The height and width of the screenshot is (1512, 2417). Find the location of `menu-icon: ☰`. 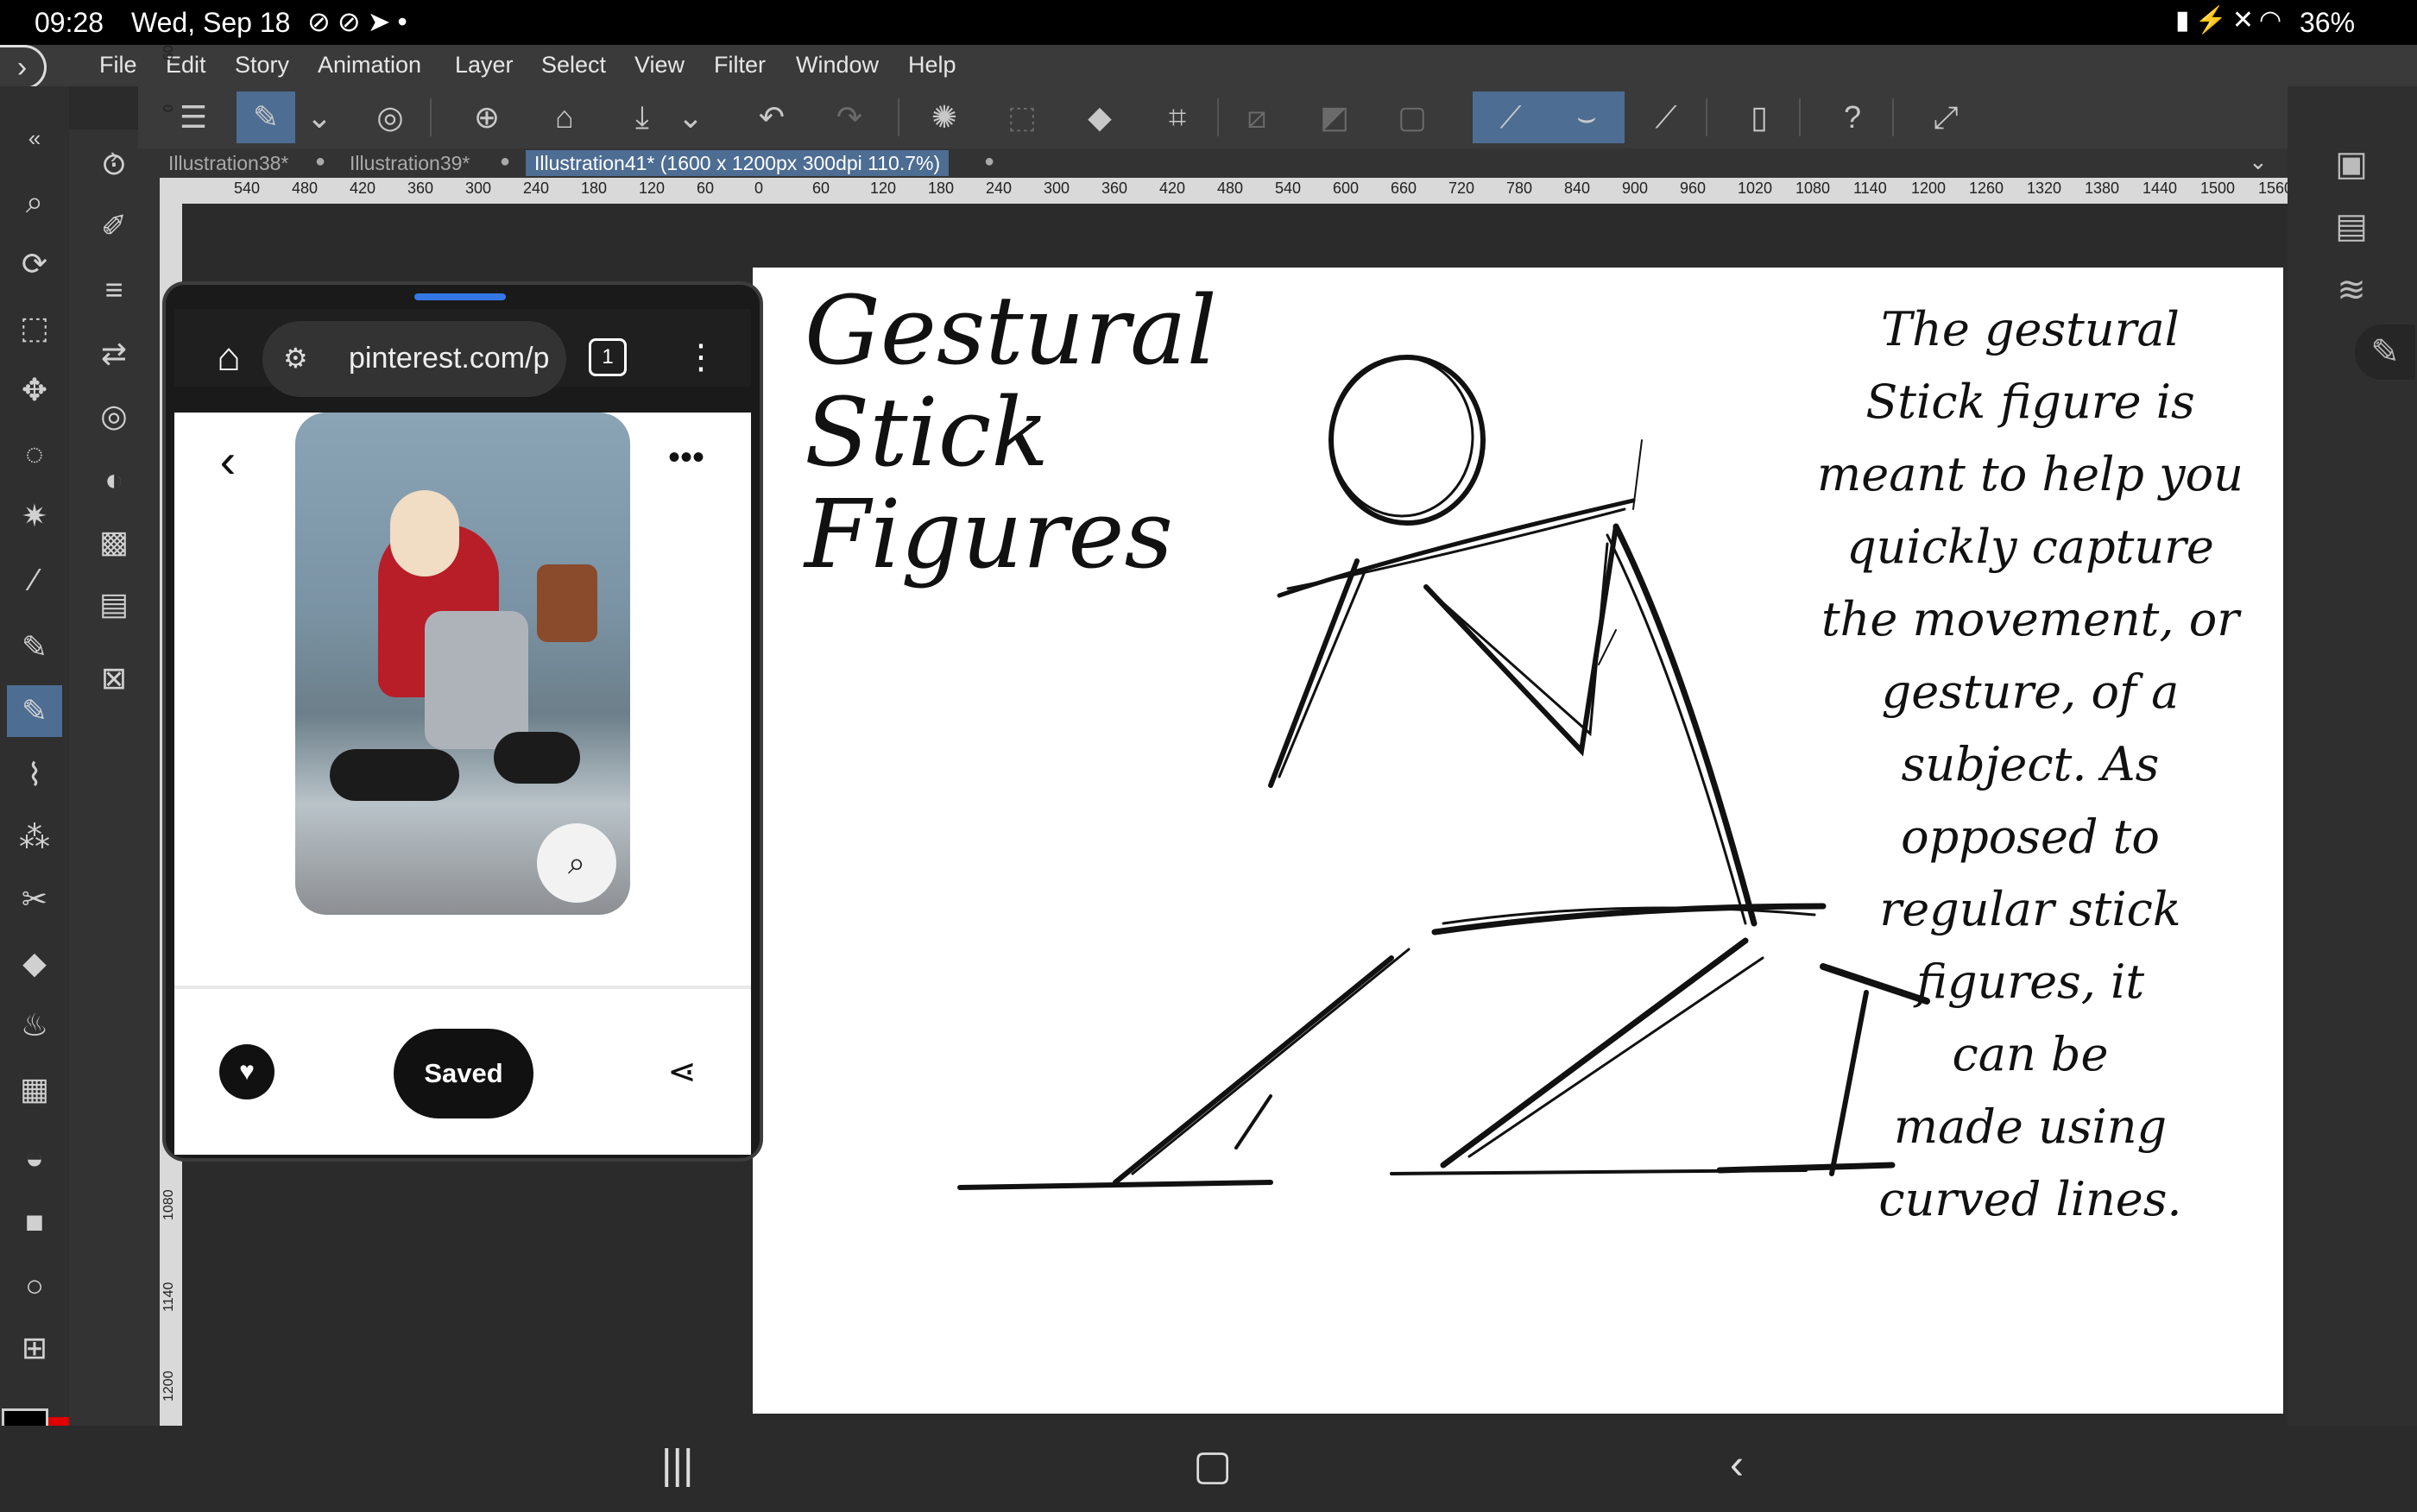

menu-icon: ☰ is located at coordinates (193, 117).